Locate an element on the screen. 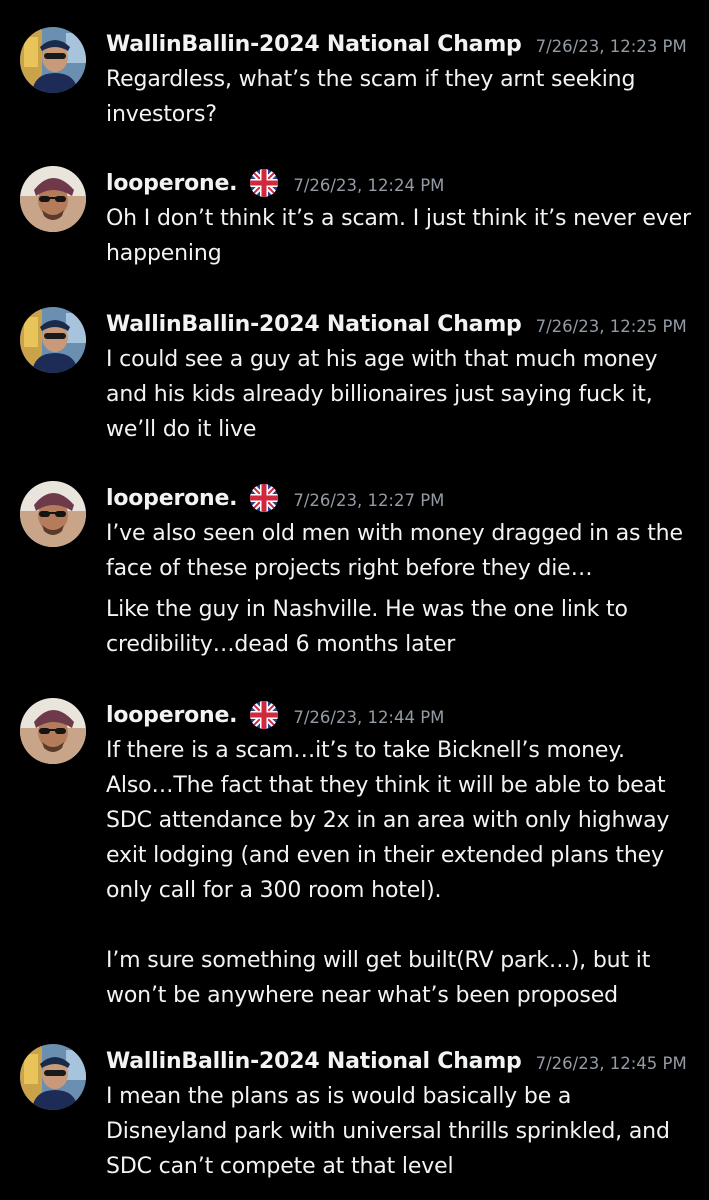 The height and width of the screenshot is (1200, 709). message-timestamp: 7/26/23, 12:23 PM is located at coordinates (611, 46).